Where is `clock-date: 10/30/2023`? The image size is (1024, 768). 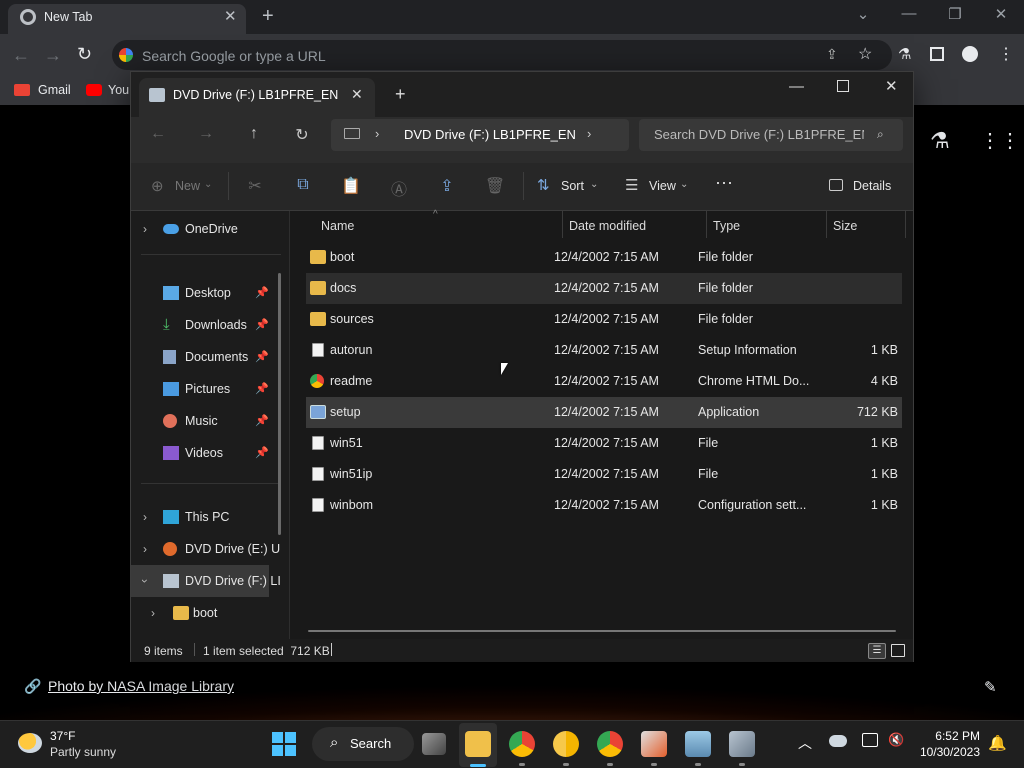 clock-date: 10/30/2023 is located at coordinates (945, 752).